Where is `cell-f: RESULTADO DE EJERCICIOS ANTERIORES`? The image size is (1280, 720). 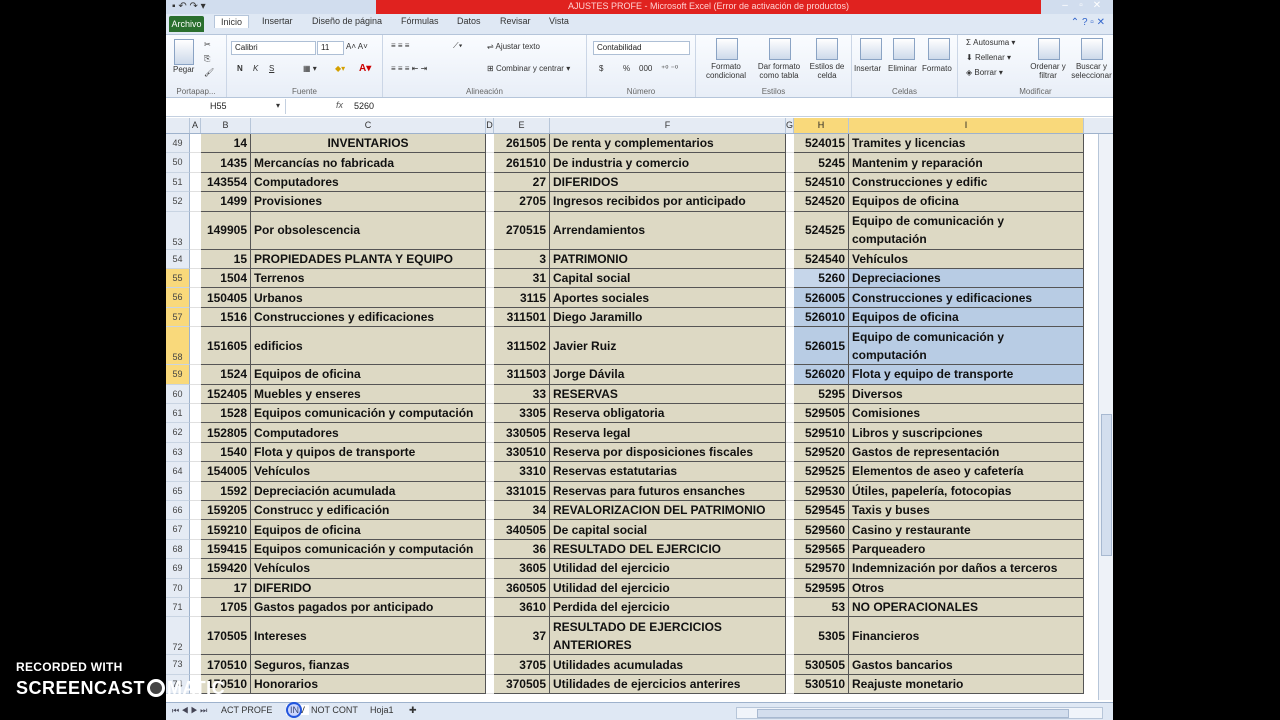
cell-f: RESULTADO DE EJERCICIOS ANTERIORES is located at coordinates (668, 636).